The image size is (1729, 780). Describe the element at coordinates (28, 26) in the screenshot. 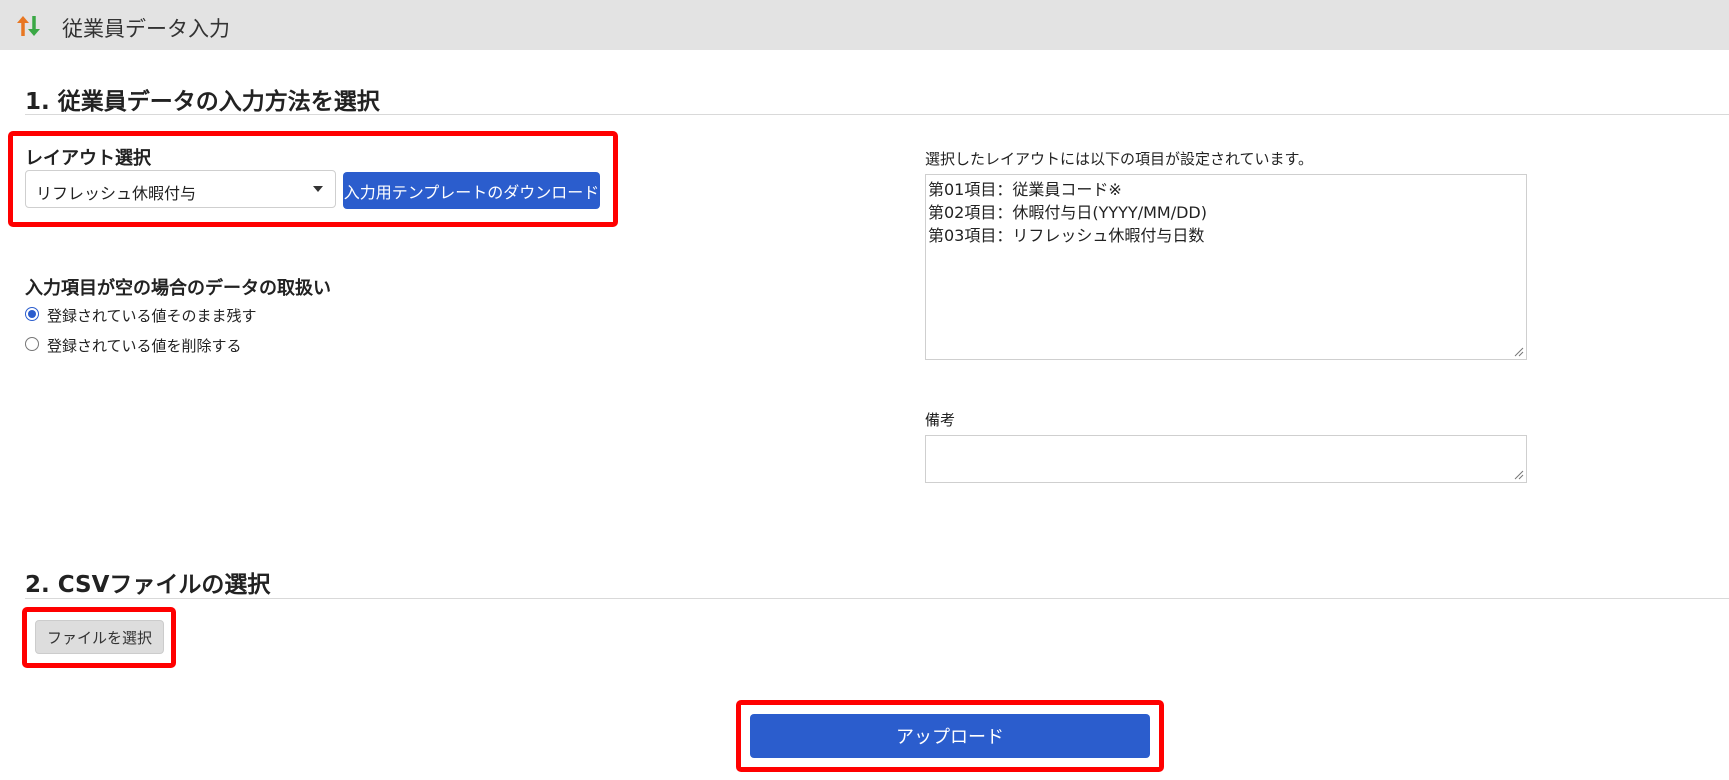

I see `sort-arrows-icon` at that location.